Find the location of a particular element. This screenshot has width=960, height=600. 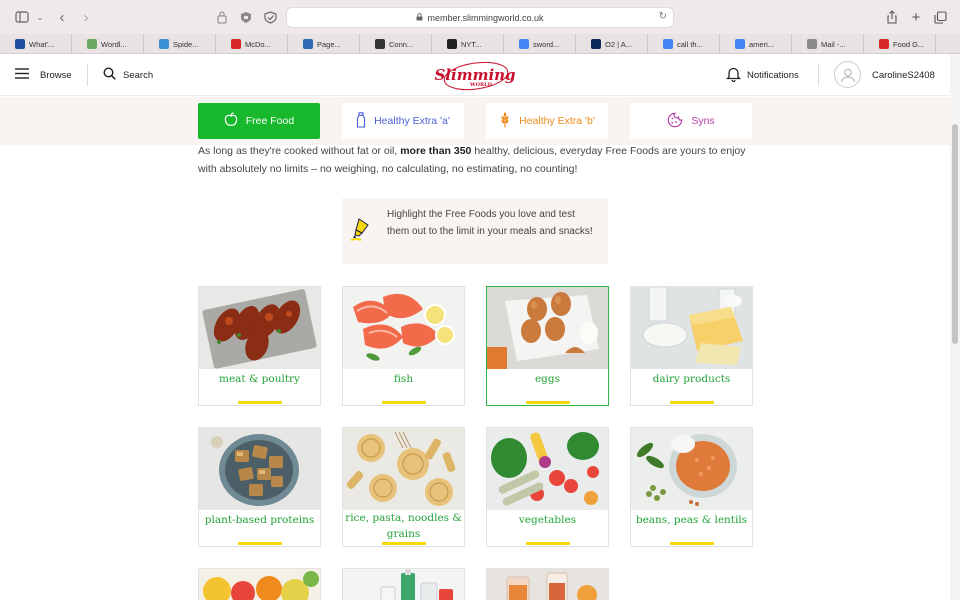

category-label: plant-based proteins is located at coordinates (259, 520).